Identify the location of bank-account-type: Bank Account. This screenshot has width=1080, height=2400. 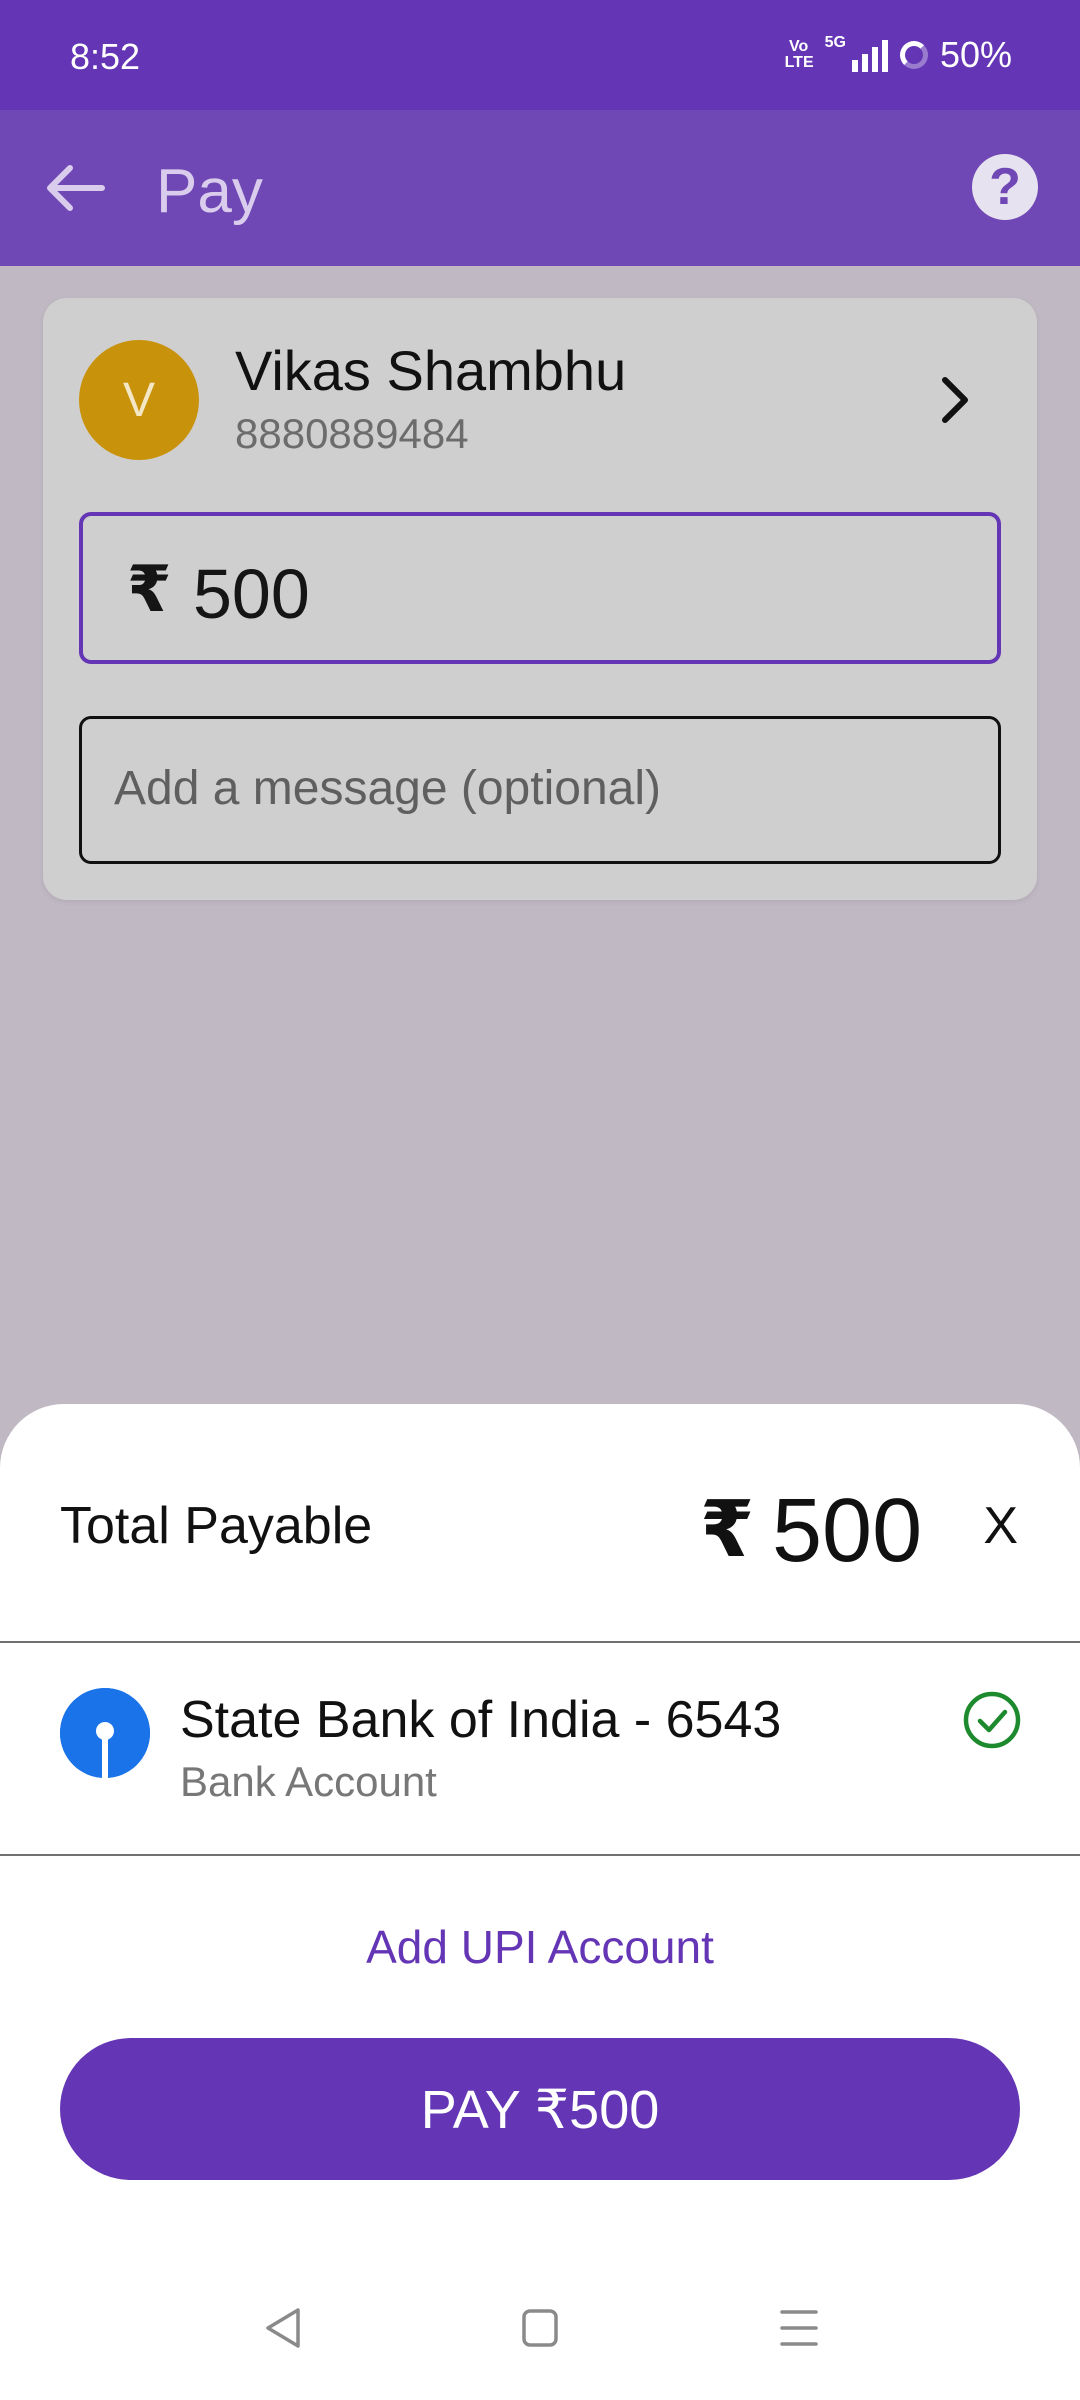
(308, 1781).